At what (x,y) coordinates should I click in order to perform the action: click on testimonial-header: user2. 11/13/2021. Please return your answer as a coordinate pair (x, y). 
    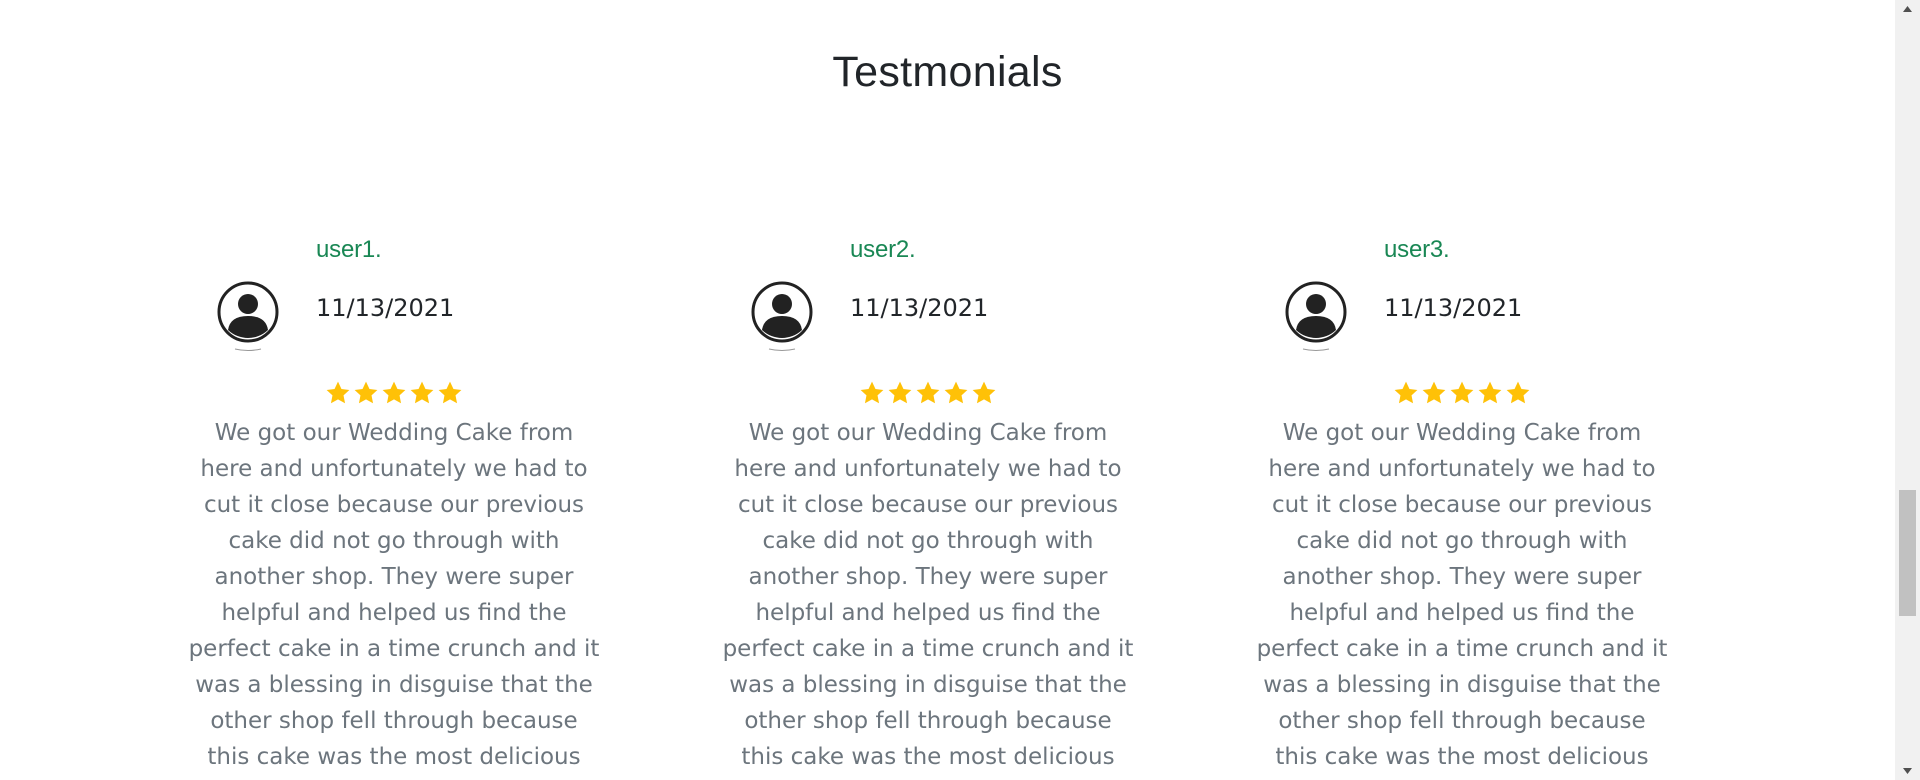
    Looking at the image, I should click on (928, 291).